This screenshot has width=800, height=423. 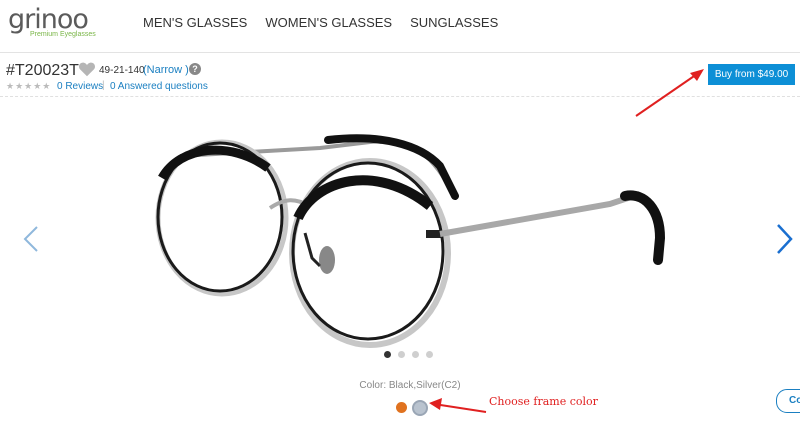 What do you see at coordinates (400, 52) in the screenshot?
I see `header-divider` at bounding box center [400, 52].